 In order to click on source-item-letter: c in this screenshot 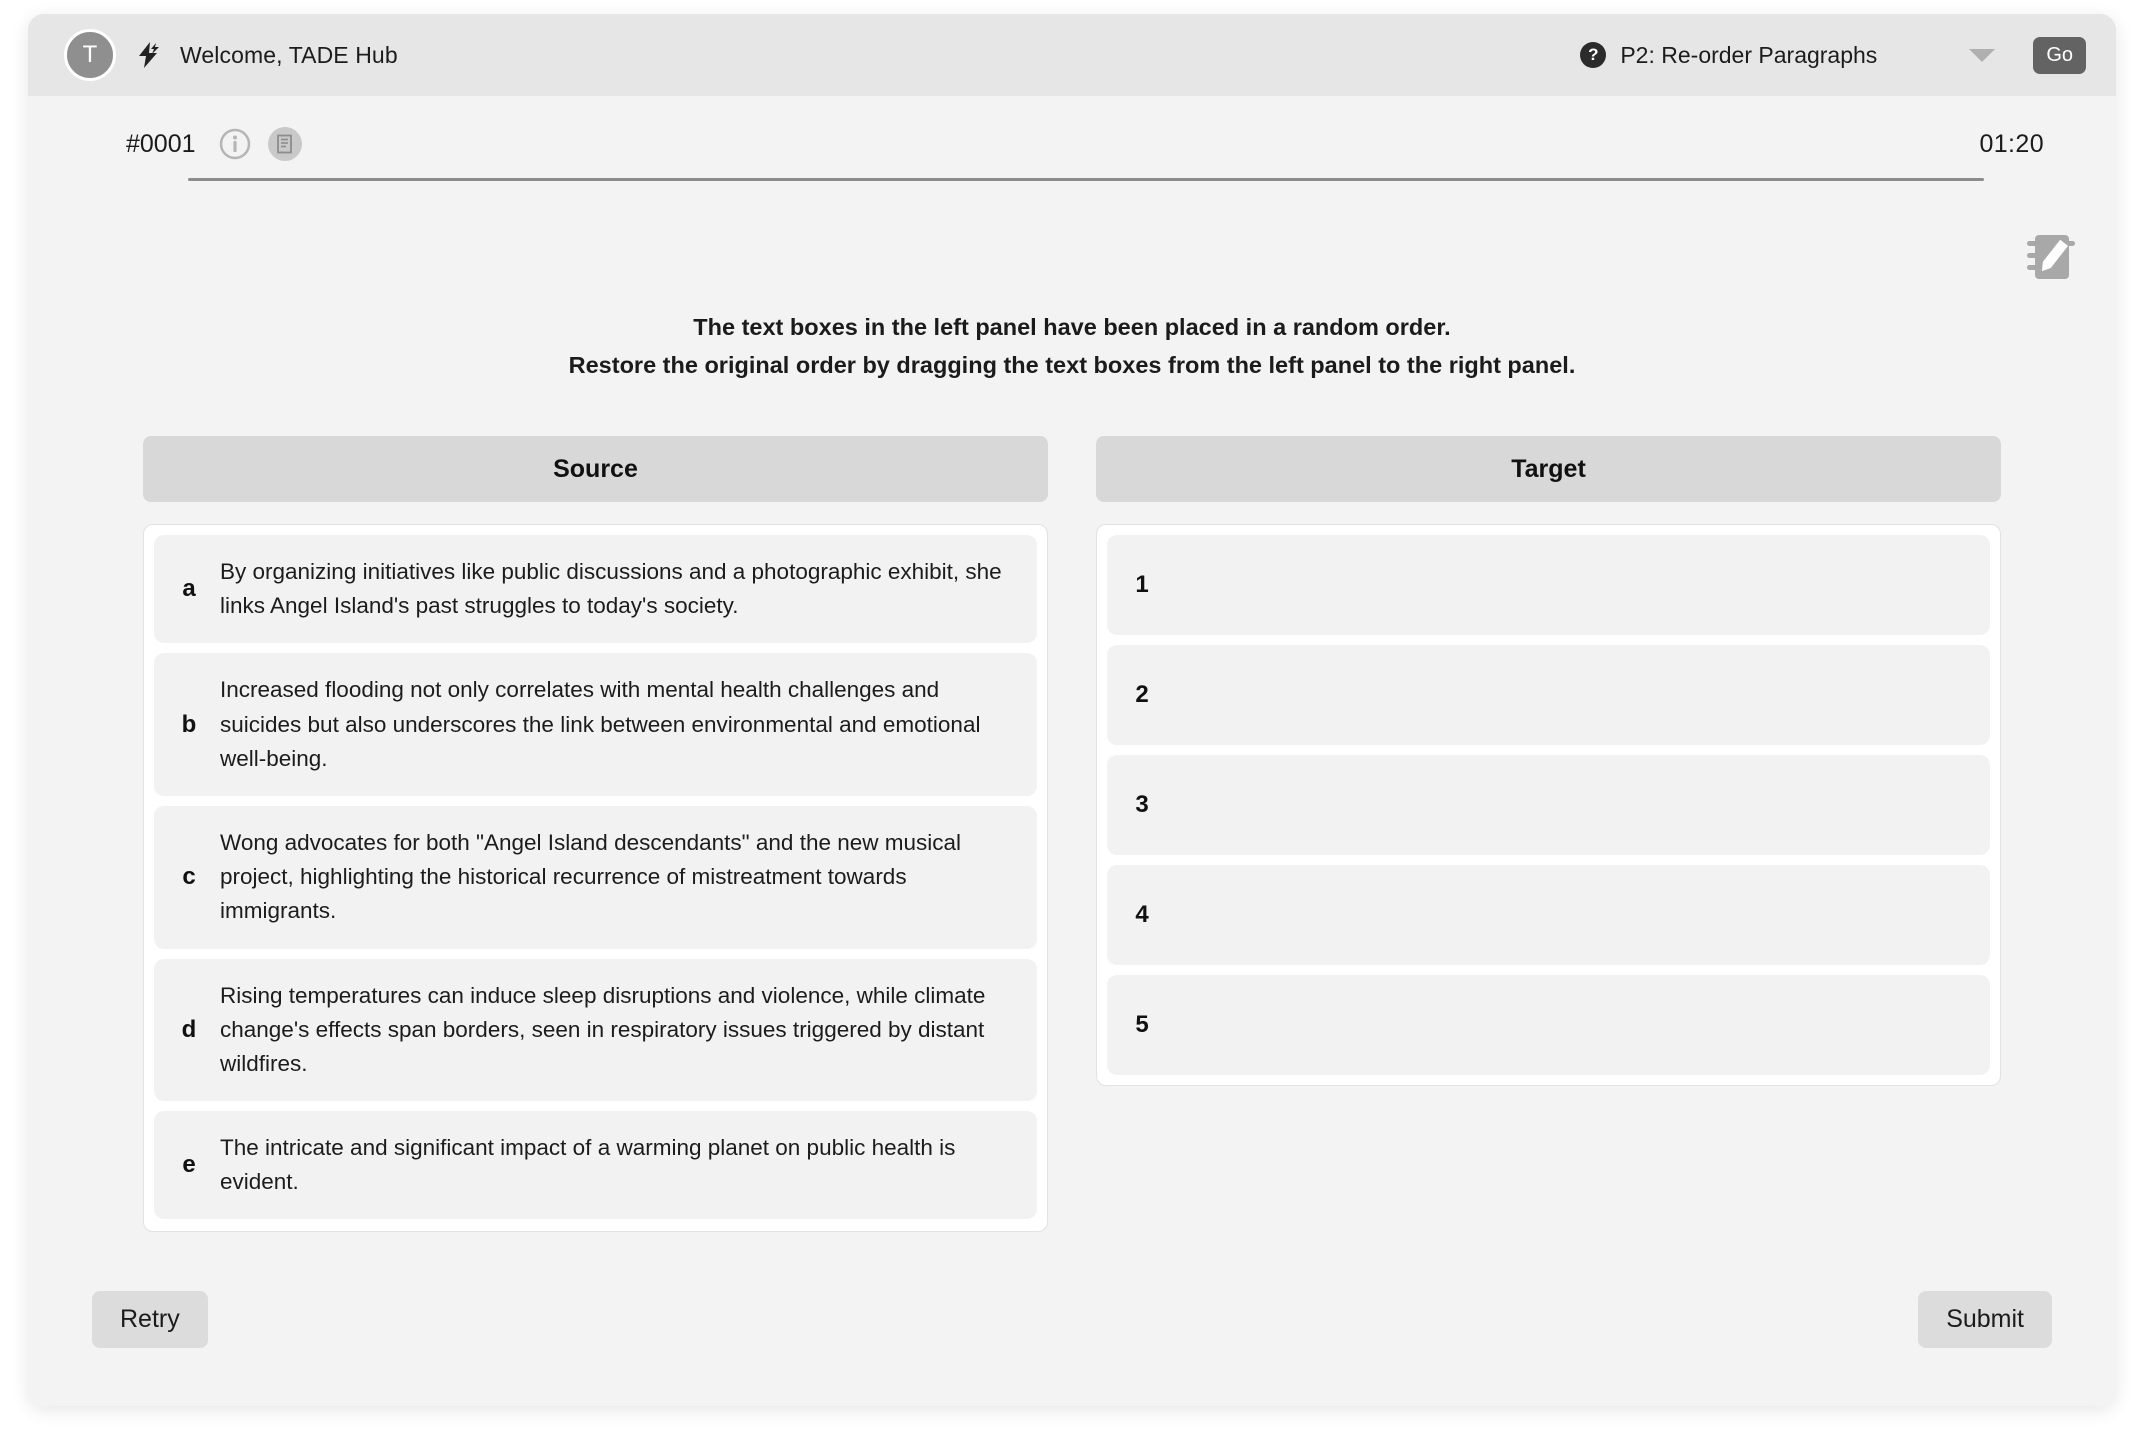, I will do `click(189, 877)`.